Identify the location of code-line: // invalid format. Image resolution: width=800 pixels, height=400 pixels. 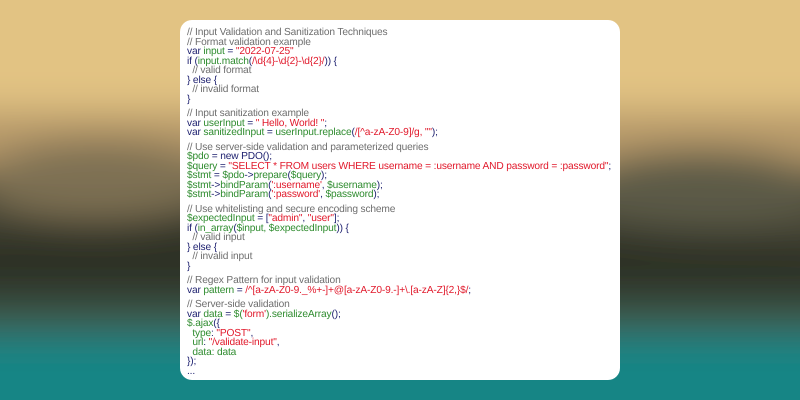
(225, 89).